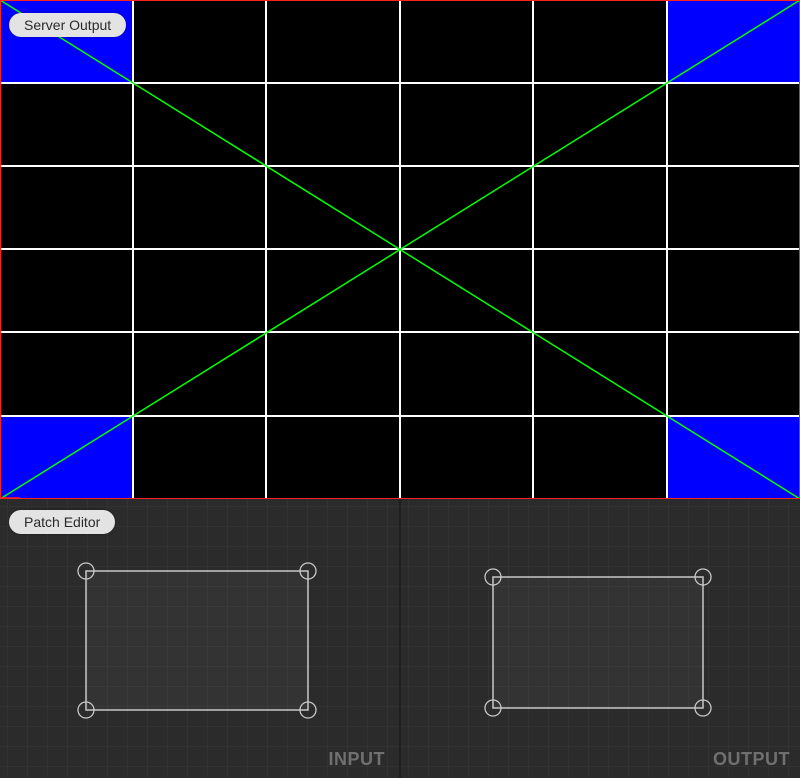 The image size is (800, 778). I want to click on input-quad, so click(197, 640).